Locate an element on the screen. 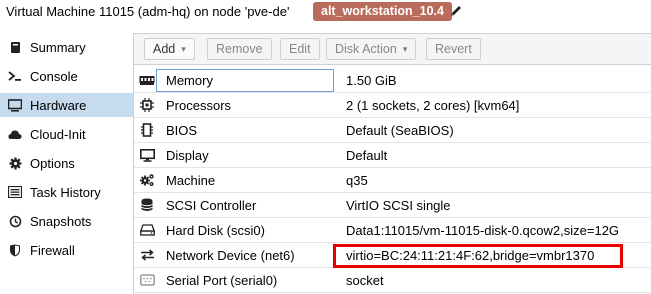 The width and height of the screenshot is (651, 294). row-value: q35 is located at coordinates (357, 180).